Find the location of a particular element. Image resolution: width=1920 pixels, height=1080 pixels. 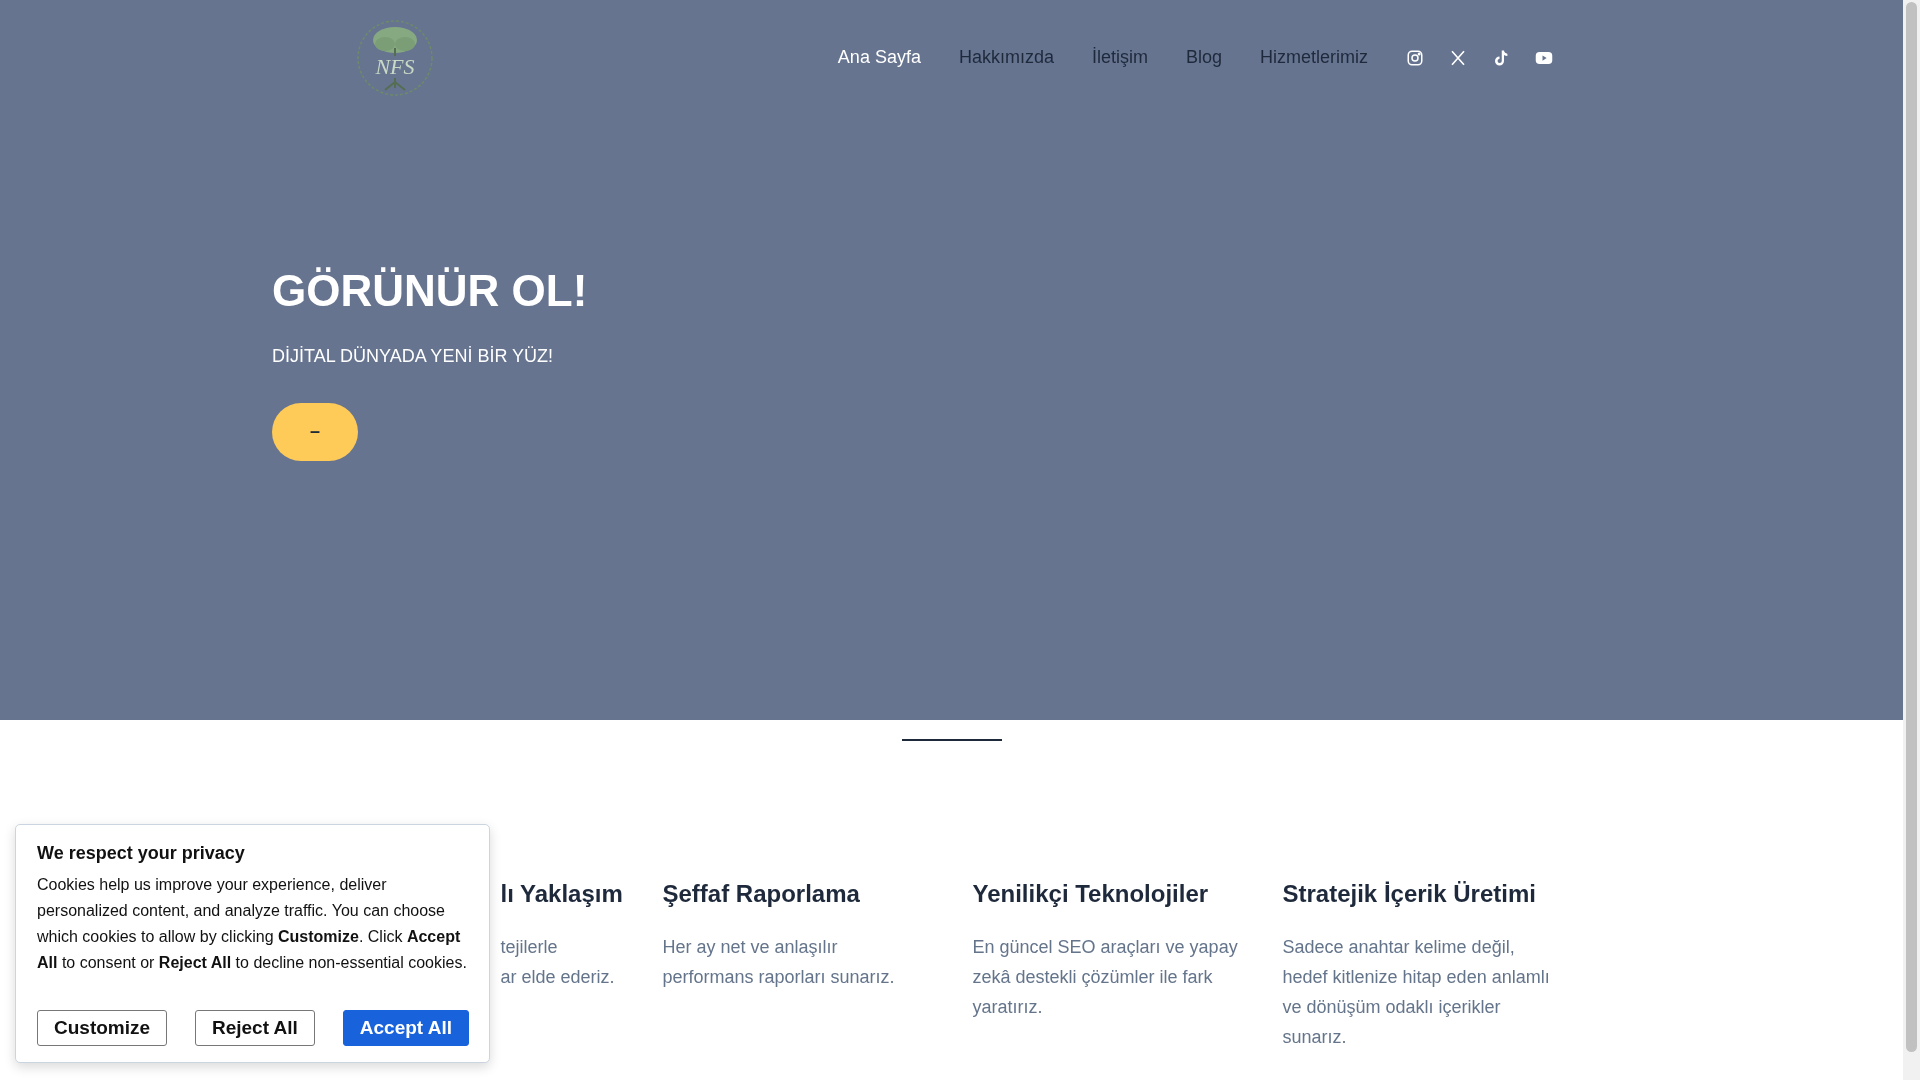

tree-logo: NFS is located at coordinates (395, 57).